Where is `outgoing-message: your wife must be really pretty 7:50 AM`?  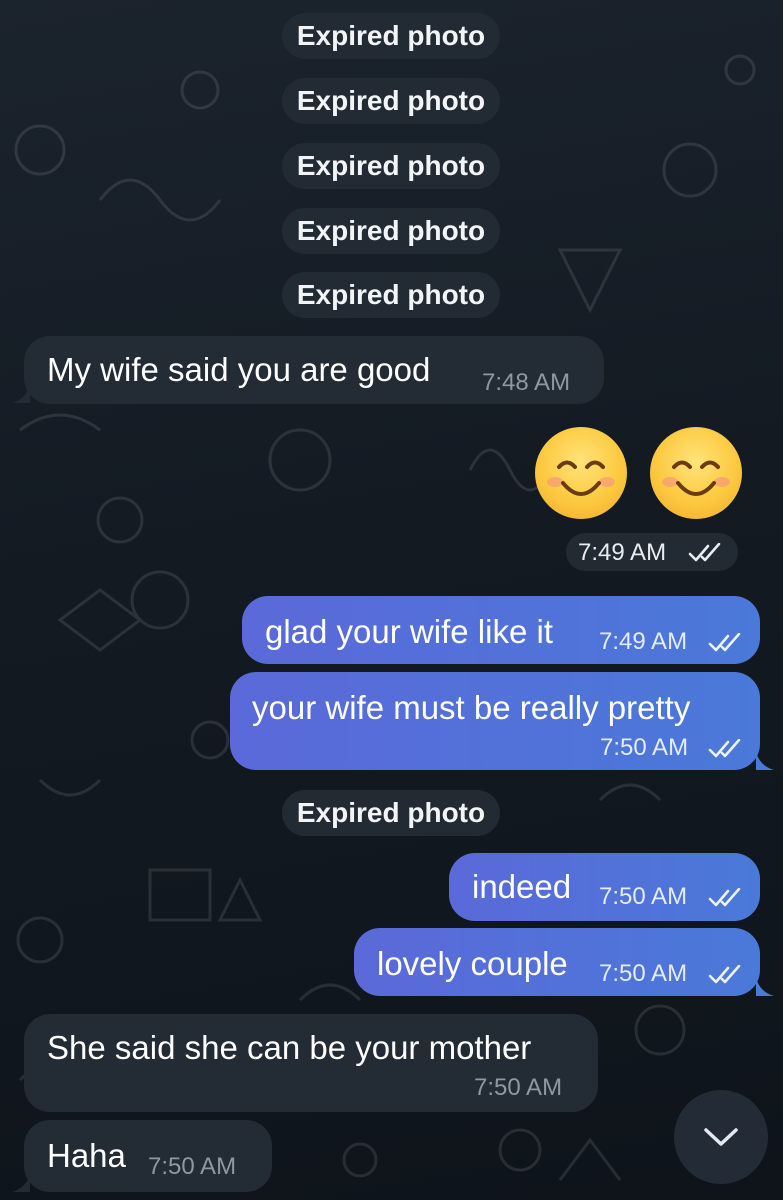 outgoing-message: your wife must be really pretty 7:50 AM is located at coordinates (495, 721).